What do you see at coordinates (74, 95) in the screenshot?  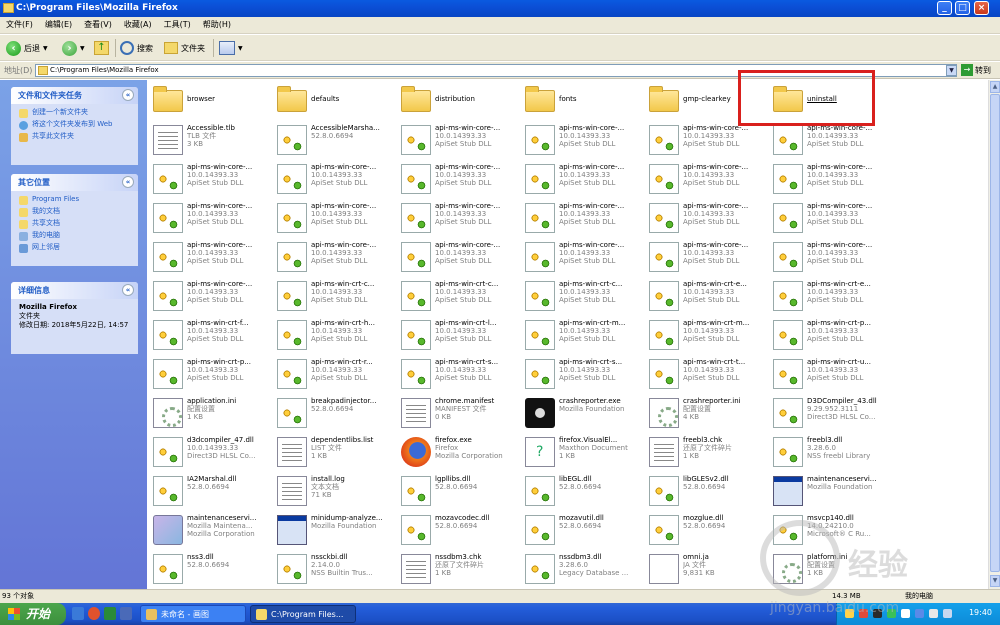 I see `file-tasks-header: 文件和文件夹任务 «` at bounding box center [74, 95].